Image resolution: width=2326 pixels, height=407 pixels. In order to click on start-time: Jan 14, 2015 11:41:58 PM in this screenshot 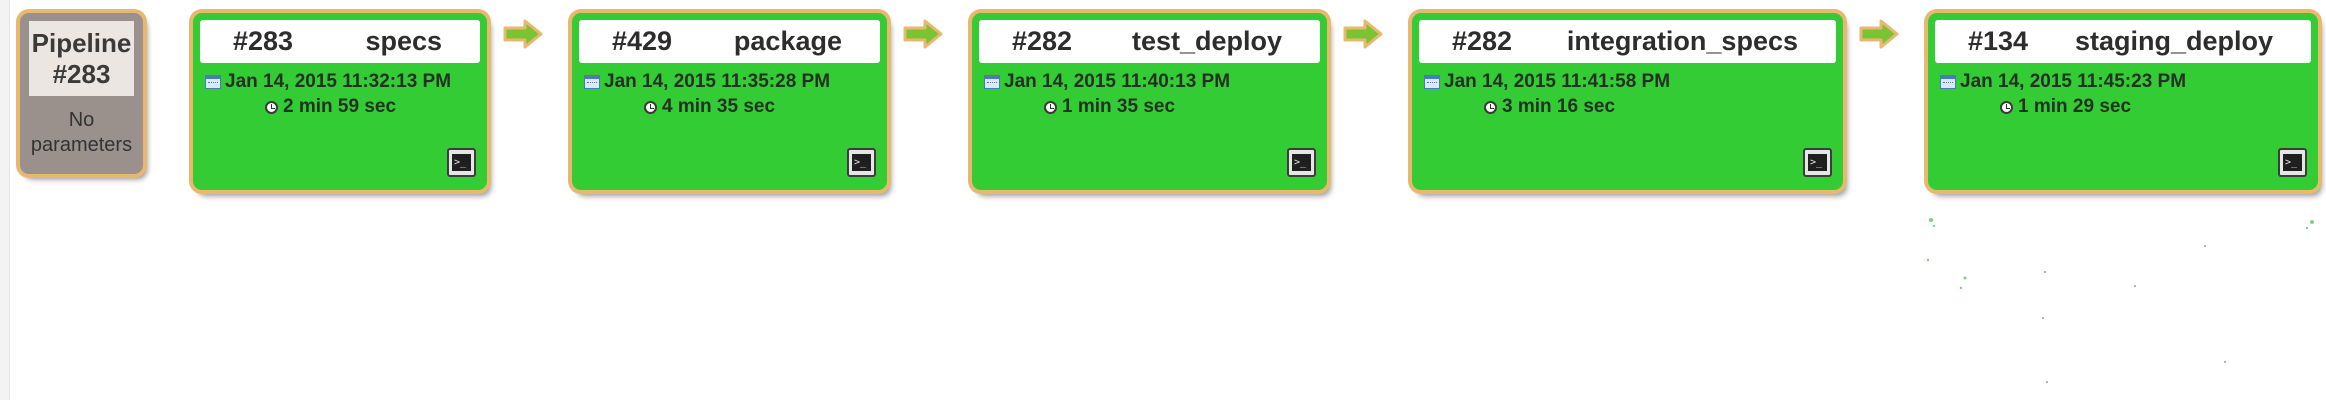, I will do `click(1633, 82)`.